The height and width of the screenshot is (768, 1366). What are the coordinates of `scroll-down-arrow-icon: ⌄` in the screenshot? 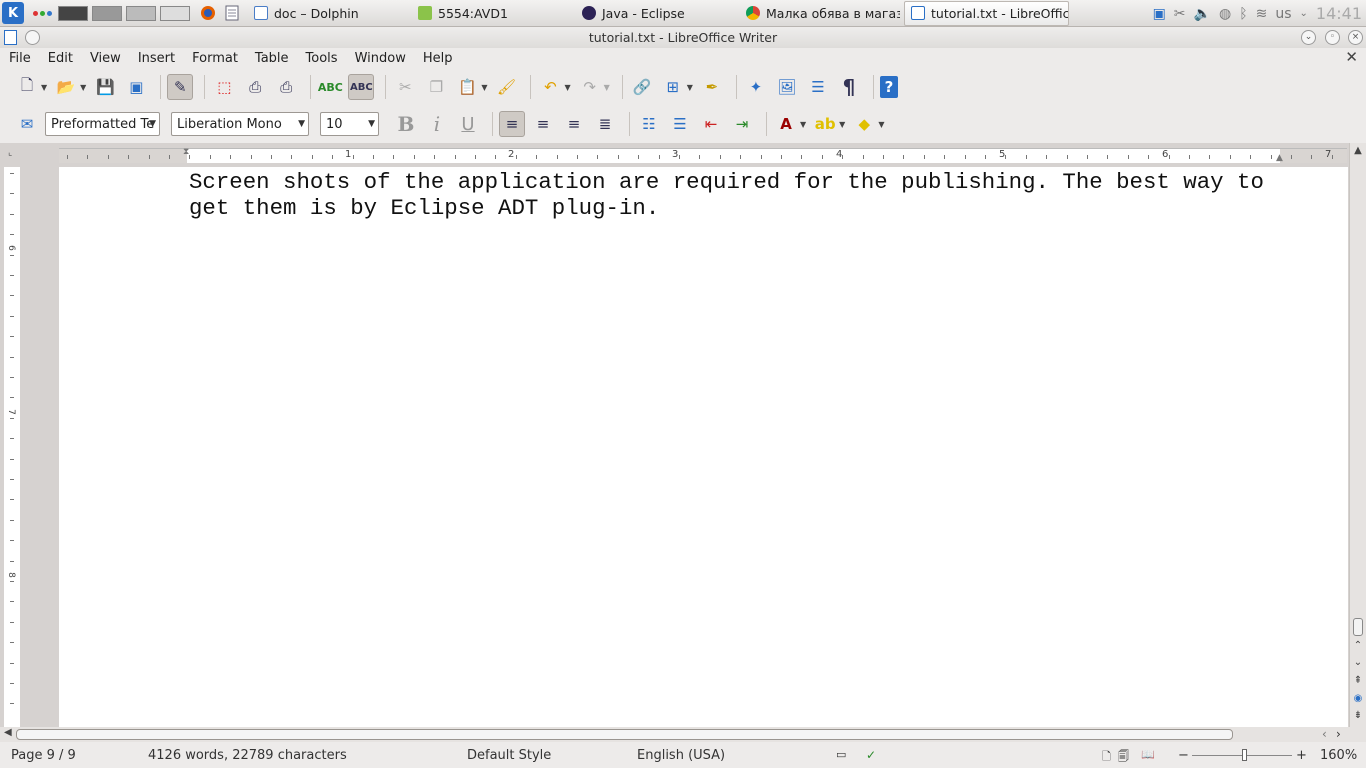 It's located at (1358, 664).